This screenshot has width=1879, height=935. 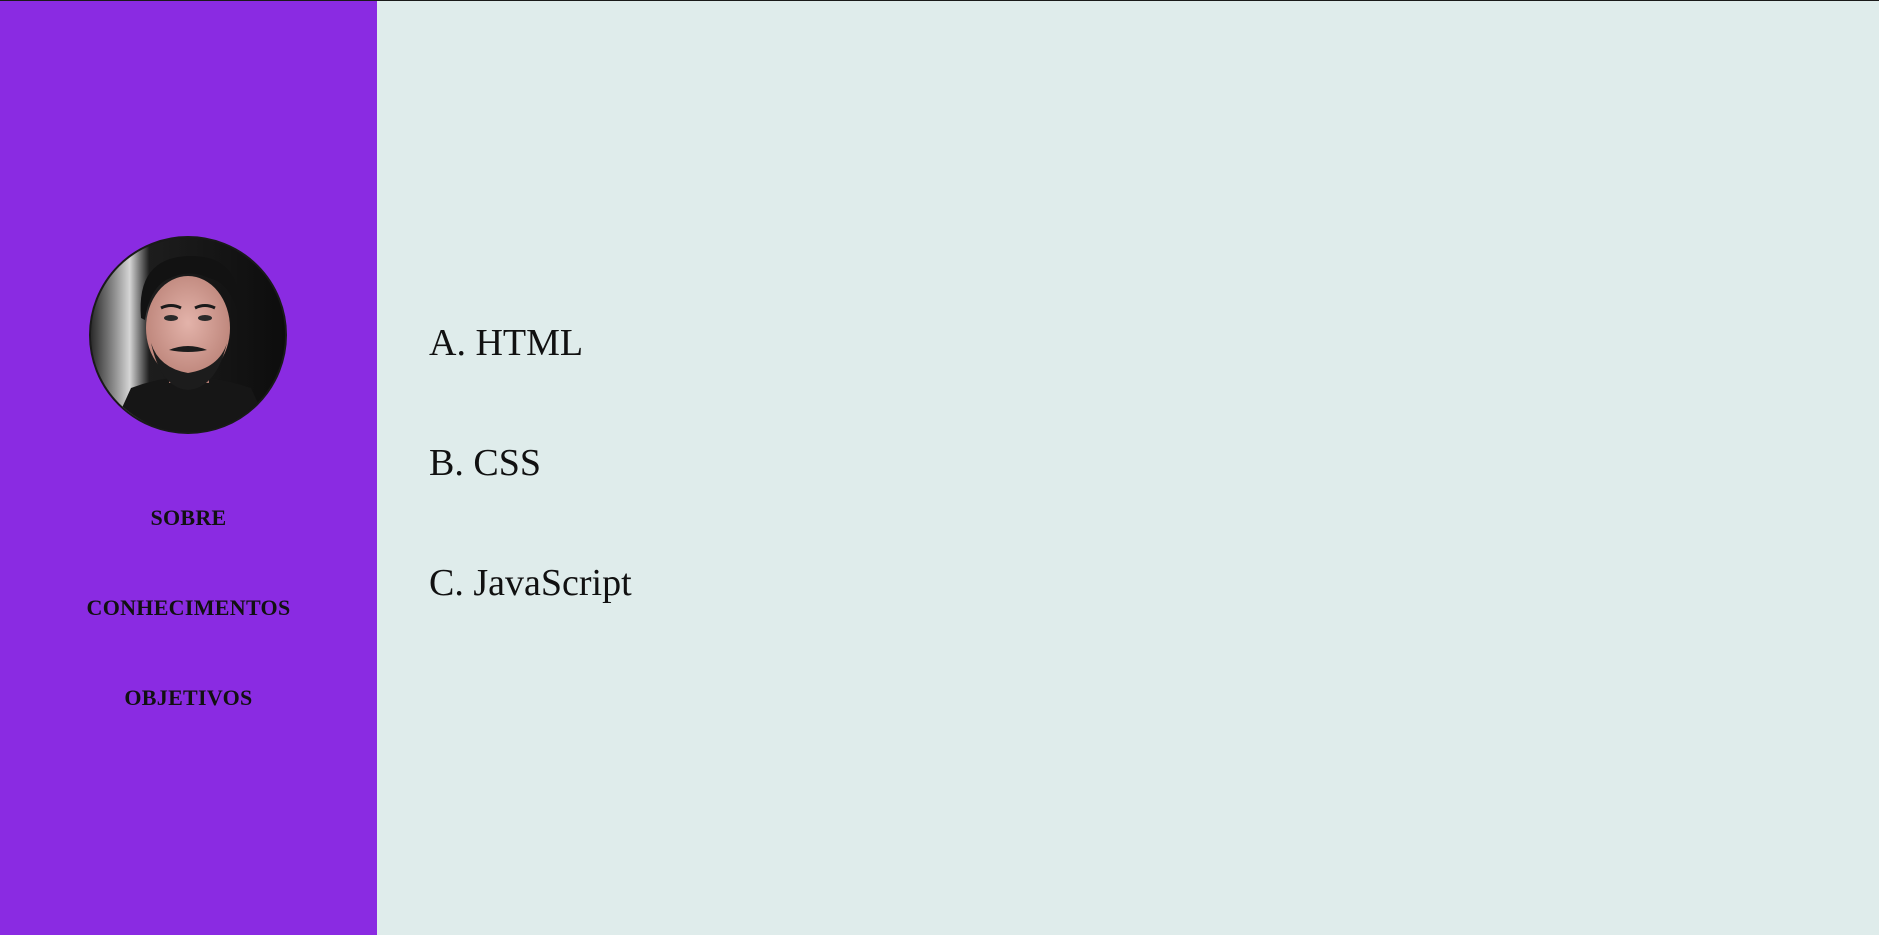 What do you see at coordinates (530, 583) in the screenshot?
I see `skill-item-javascript: C. JavaScript` at bounding box center [530, 583].